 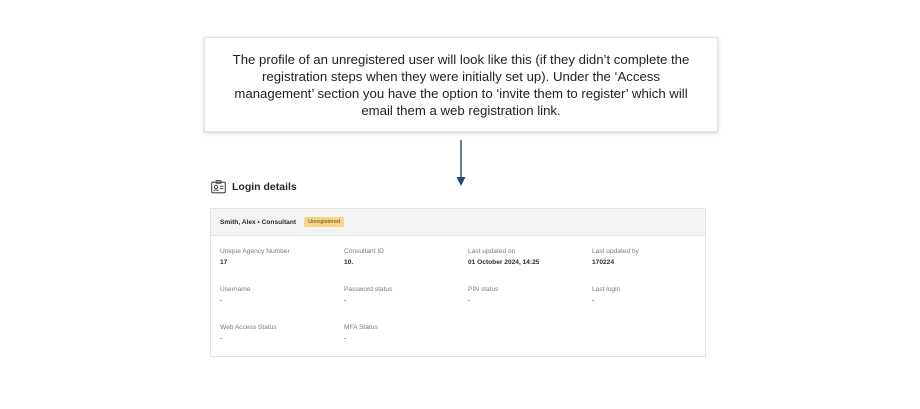 What do you see at coordinates (324, 222) in the screenshot?
I see `status-badge: Unregistered` at bounding box center [324, 222].